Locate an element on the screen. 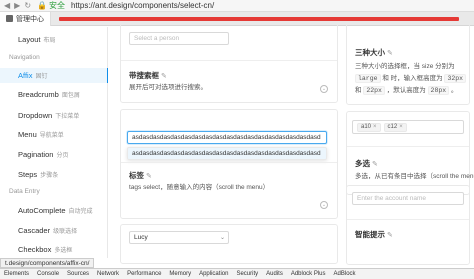 The height and width of the screenshot is (279, 474). sidebar-group-data-entry: Data Entry is located at coordinates (24, 191).